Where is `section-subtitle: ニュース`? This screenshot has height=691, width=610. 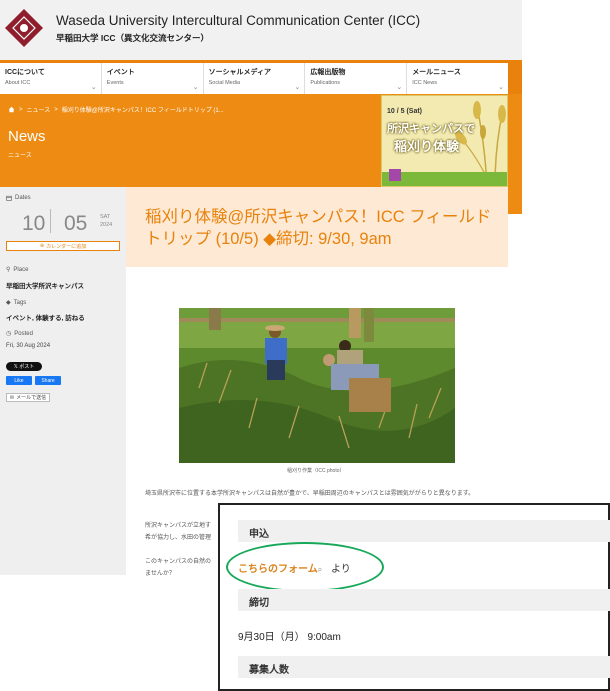
section-subtitle: ニュース is located at coordinates (20, 156).